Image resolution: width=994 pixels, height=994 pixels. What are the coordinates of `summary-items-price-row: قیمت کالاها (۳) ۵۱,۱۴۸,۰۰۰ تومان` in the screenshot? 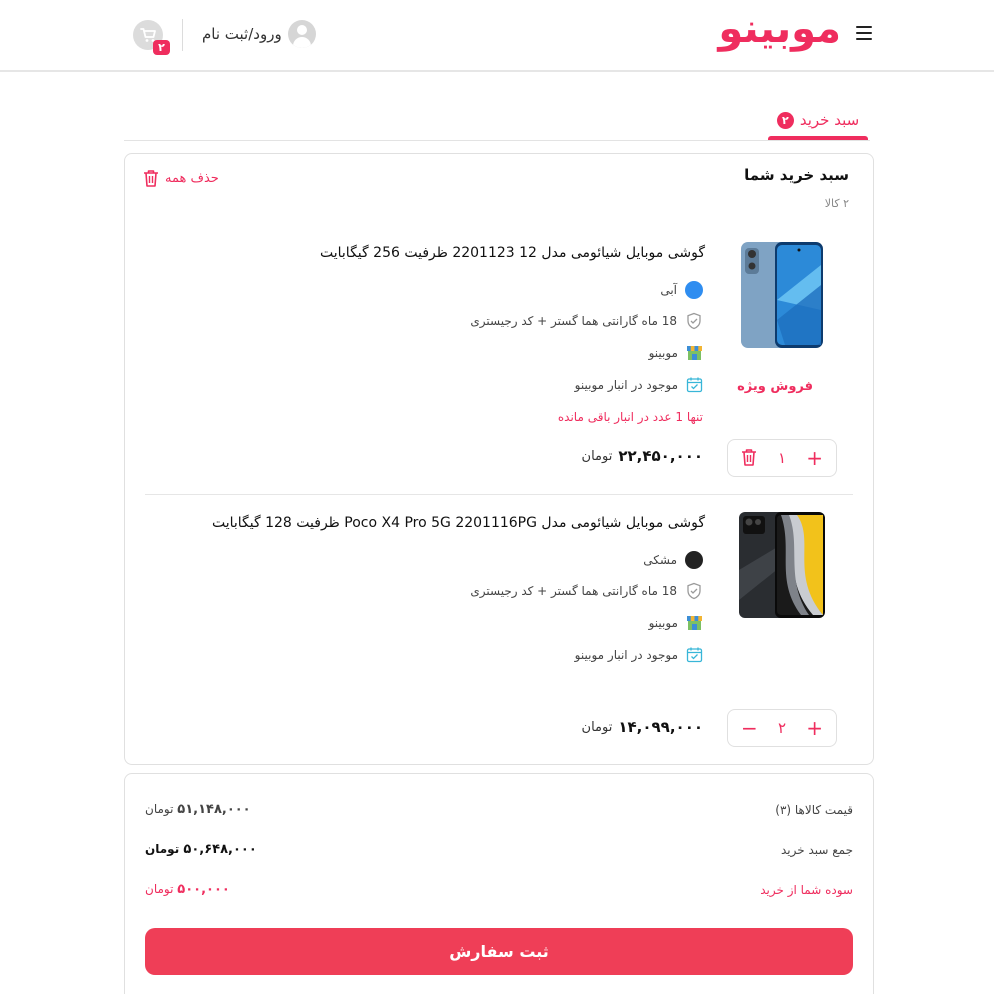 It's located at (499, 809).